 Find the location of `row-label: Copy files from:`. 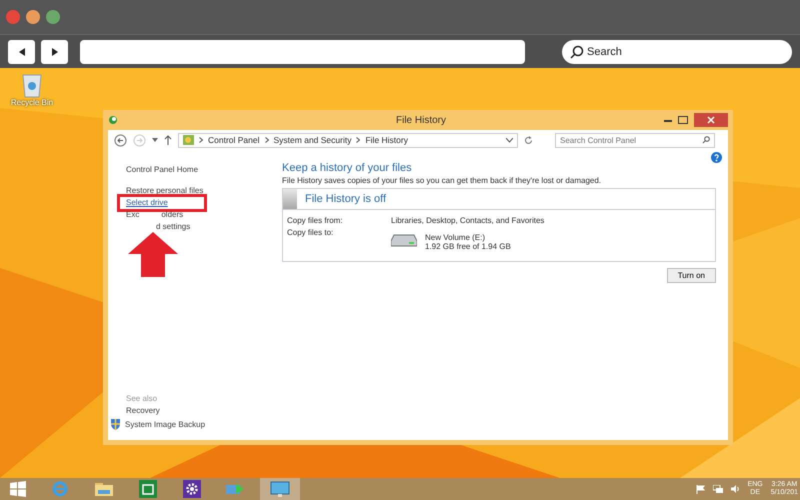

row-label: Copy files from: is located at coordinates (315, 220).